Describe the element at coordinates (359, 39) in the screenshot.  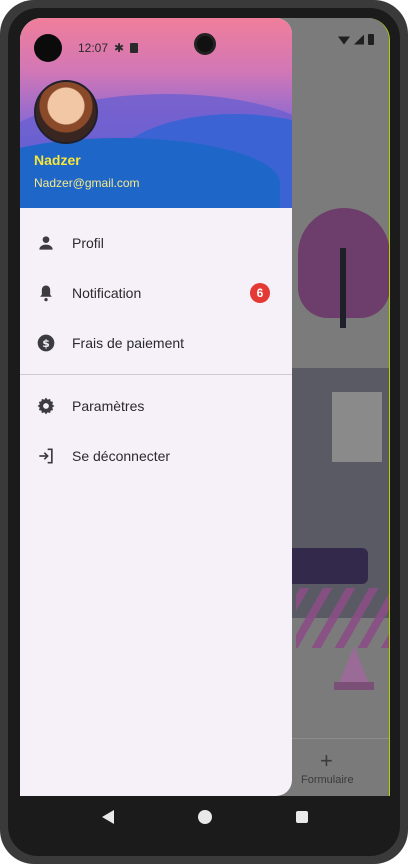
I see `signal-icon` at that location.